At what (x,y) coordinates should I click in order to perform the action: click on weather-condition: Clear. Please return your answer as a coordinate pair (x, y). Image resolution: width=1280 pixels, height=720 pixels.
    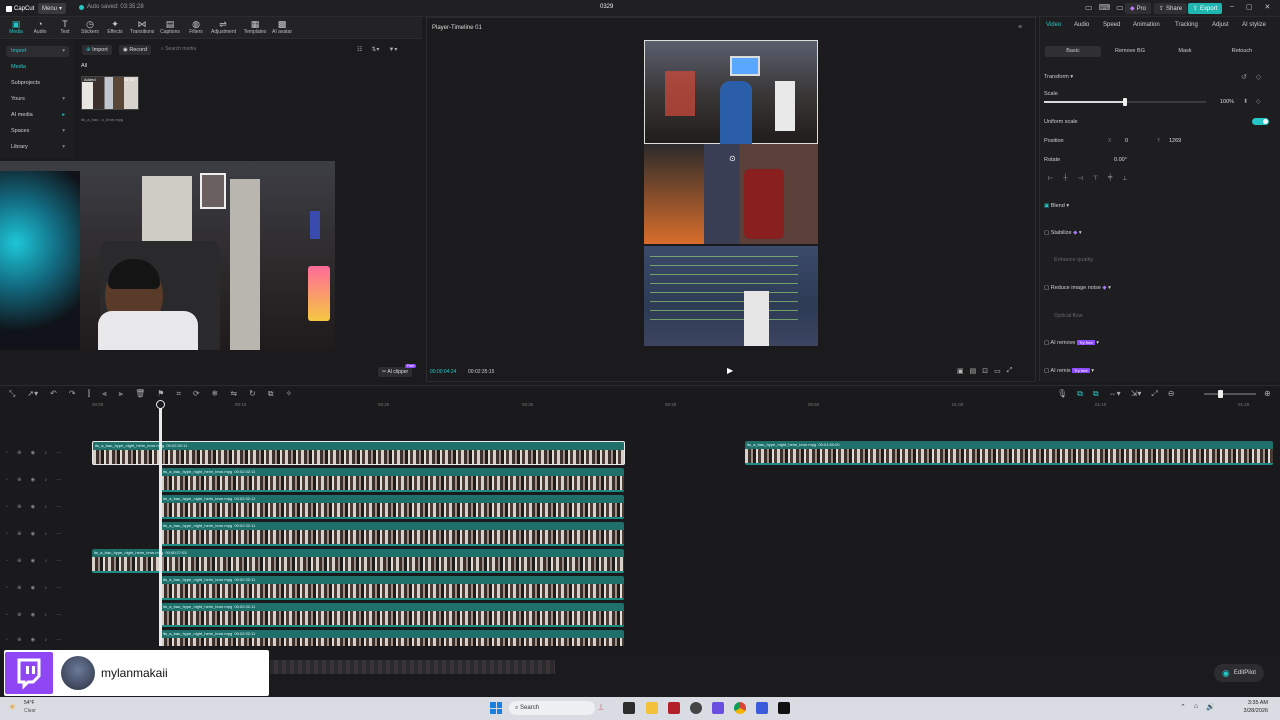
    Looking at the image, I should click on (30, 711).